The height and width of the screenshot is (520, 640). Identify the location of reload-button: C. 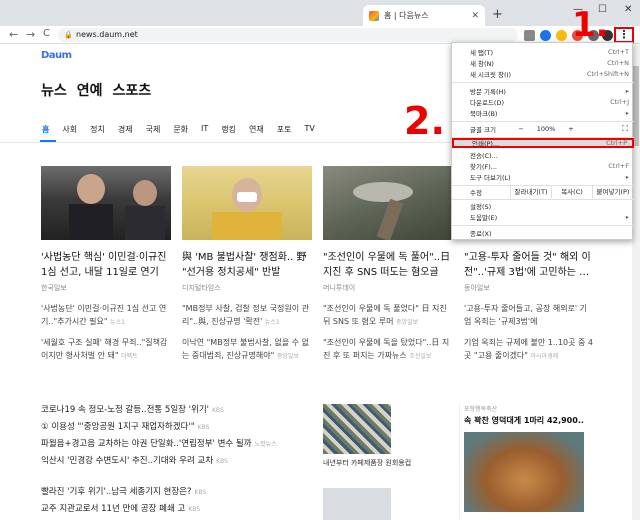
(46, 33).